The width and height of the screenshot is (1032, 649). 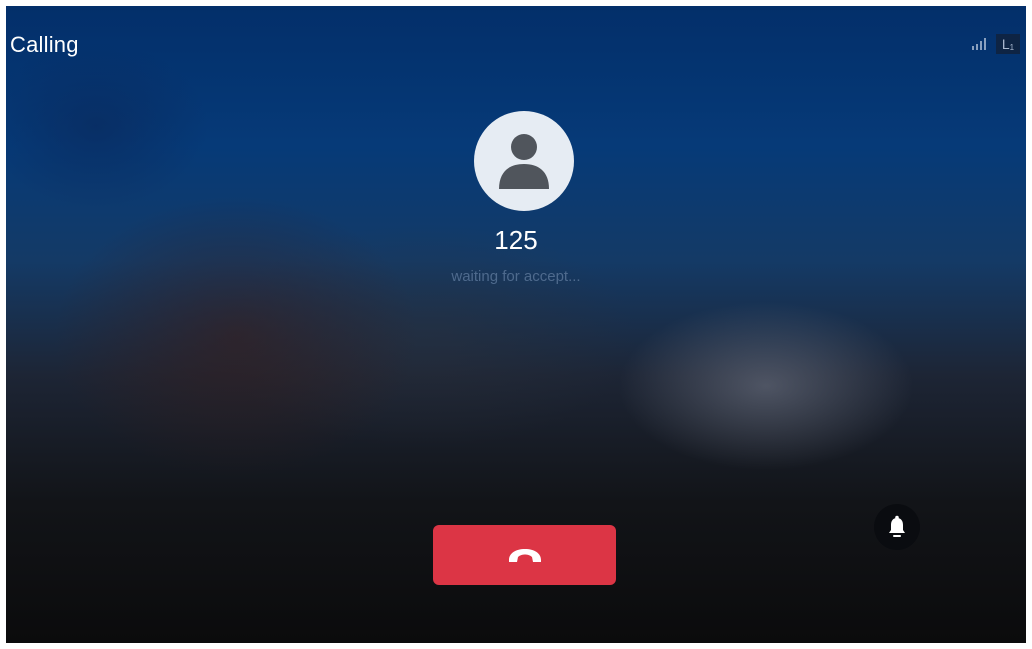 I want to click on line-1-icon: L1, so click(x=1008, y=44).